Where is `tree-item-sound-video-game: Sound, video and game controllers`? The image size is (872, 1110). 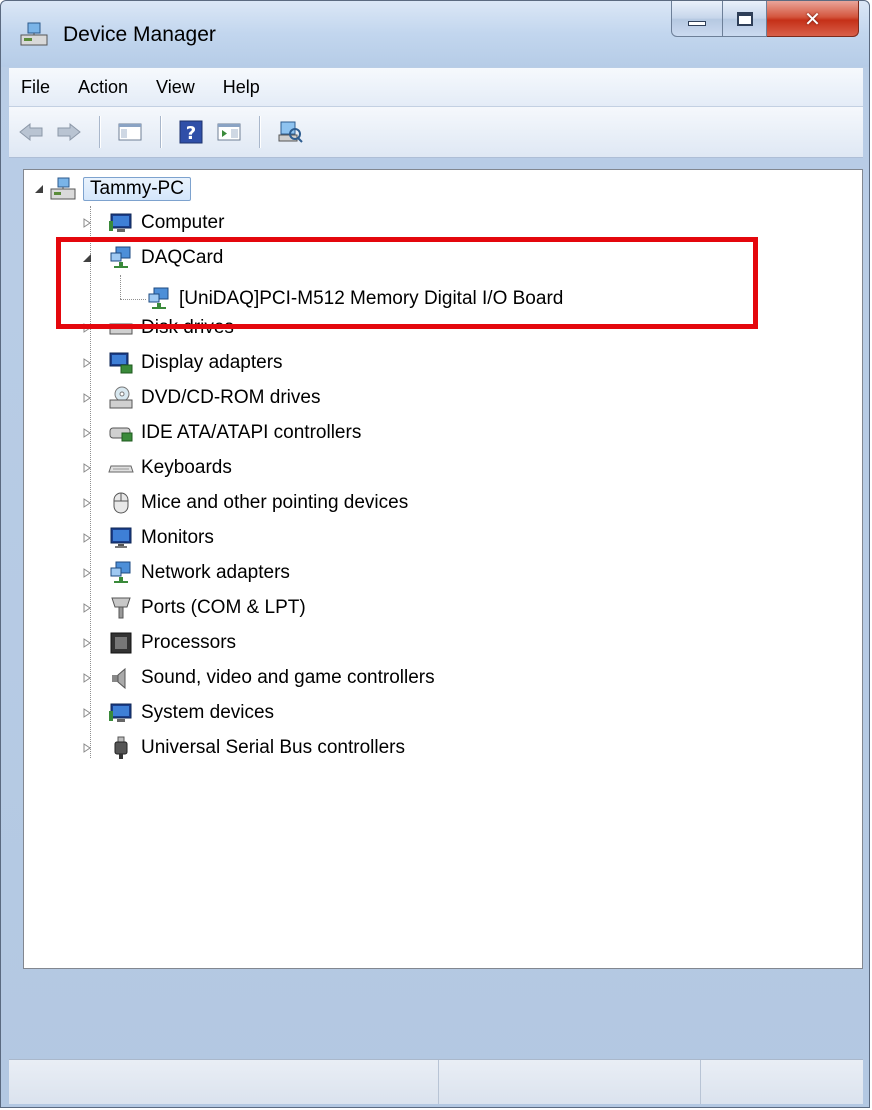 tree-item-sound-video-game: Sound, video and game controllers is located at coordinates (257, 678).